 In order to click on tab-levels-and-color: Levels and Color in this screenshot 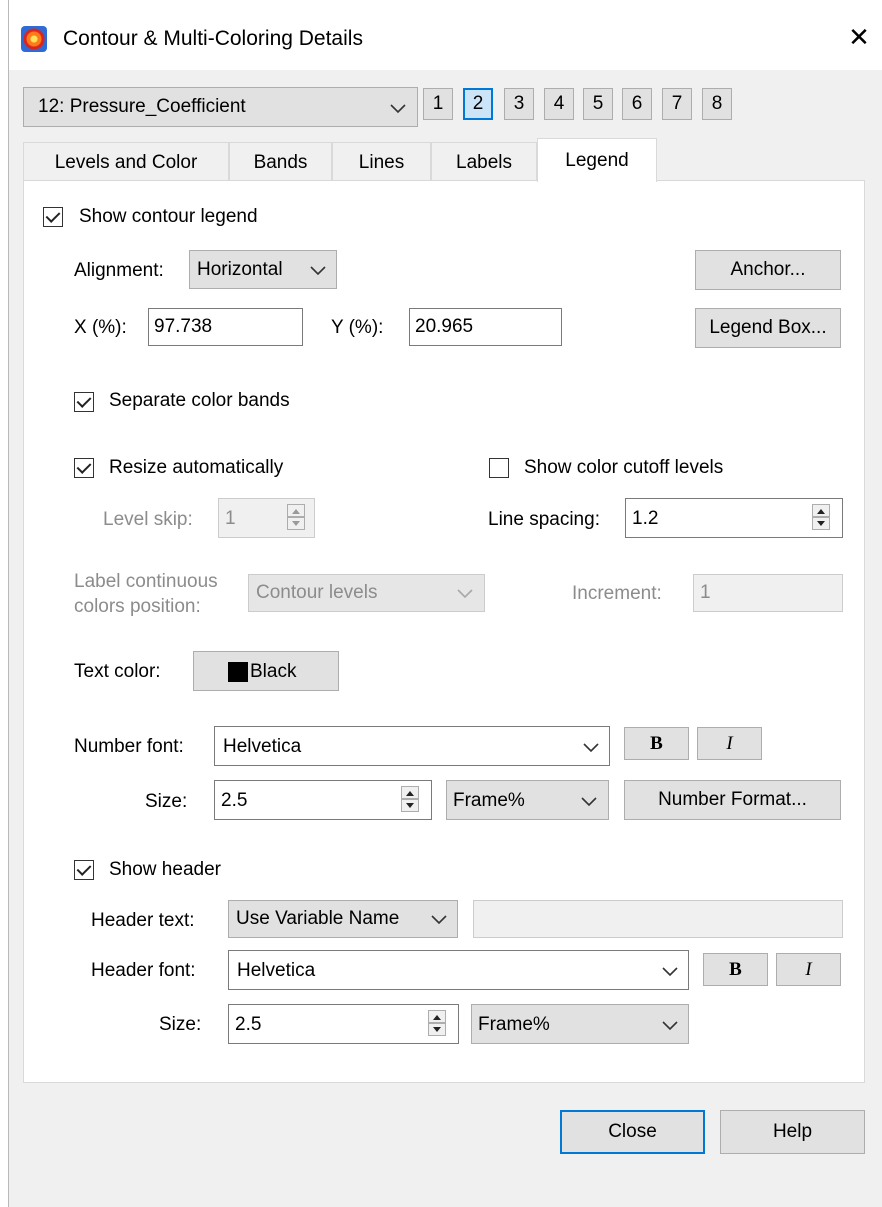, I will do `click(126, 162)`.